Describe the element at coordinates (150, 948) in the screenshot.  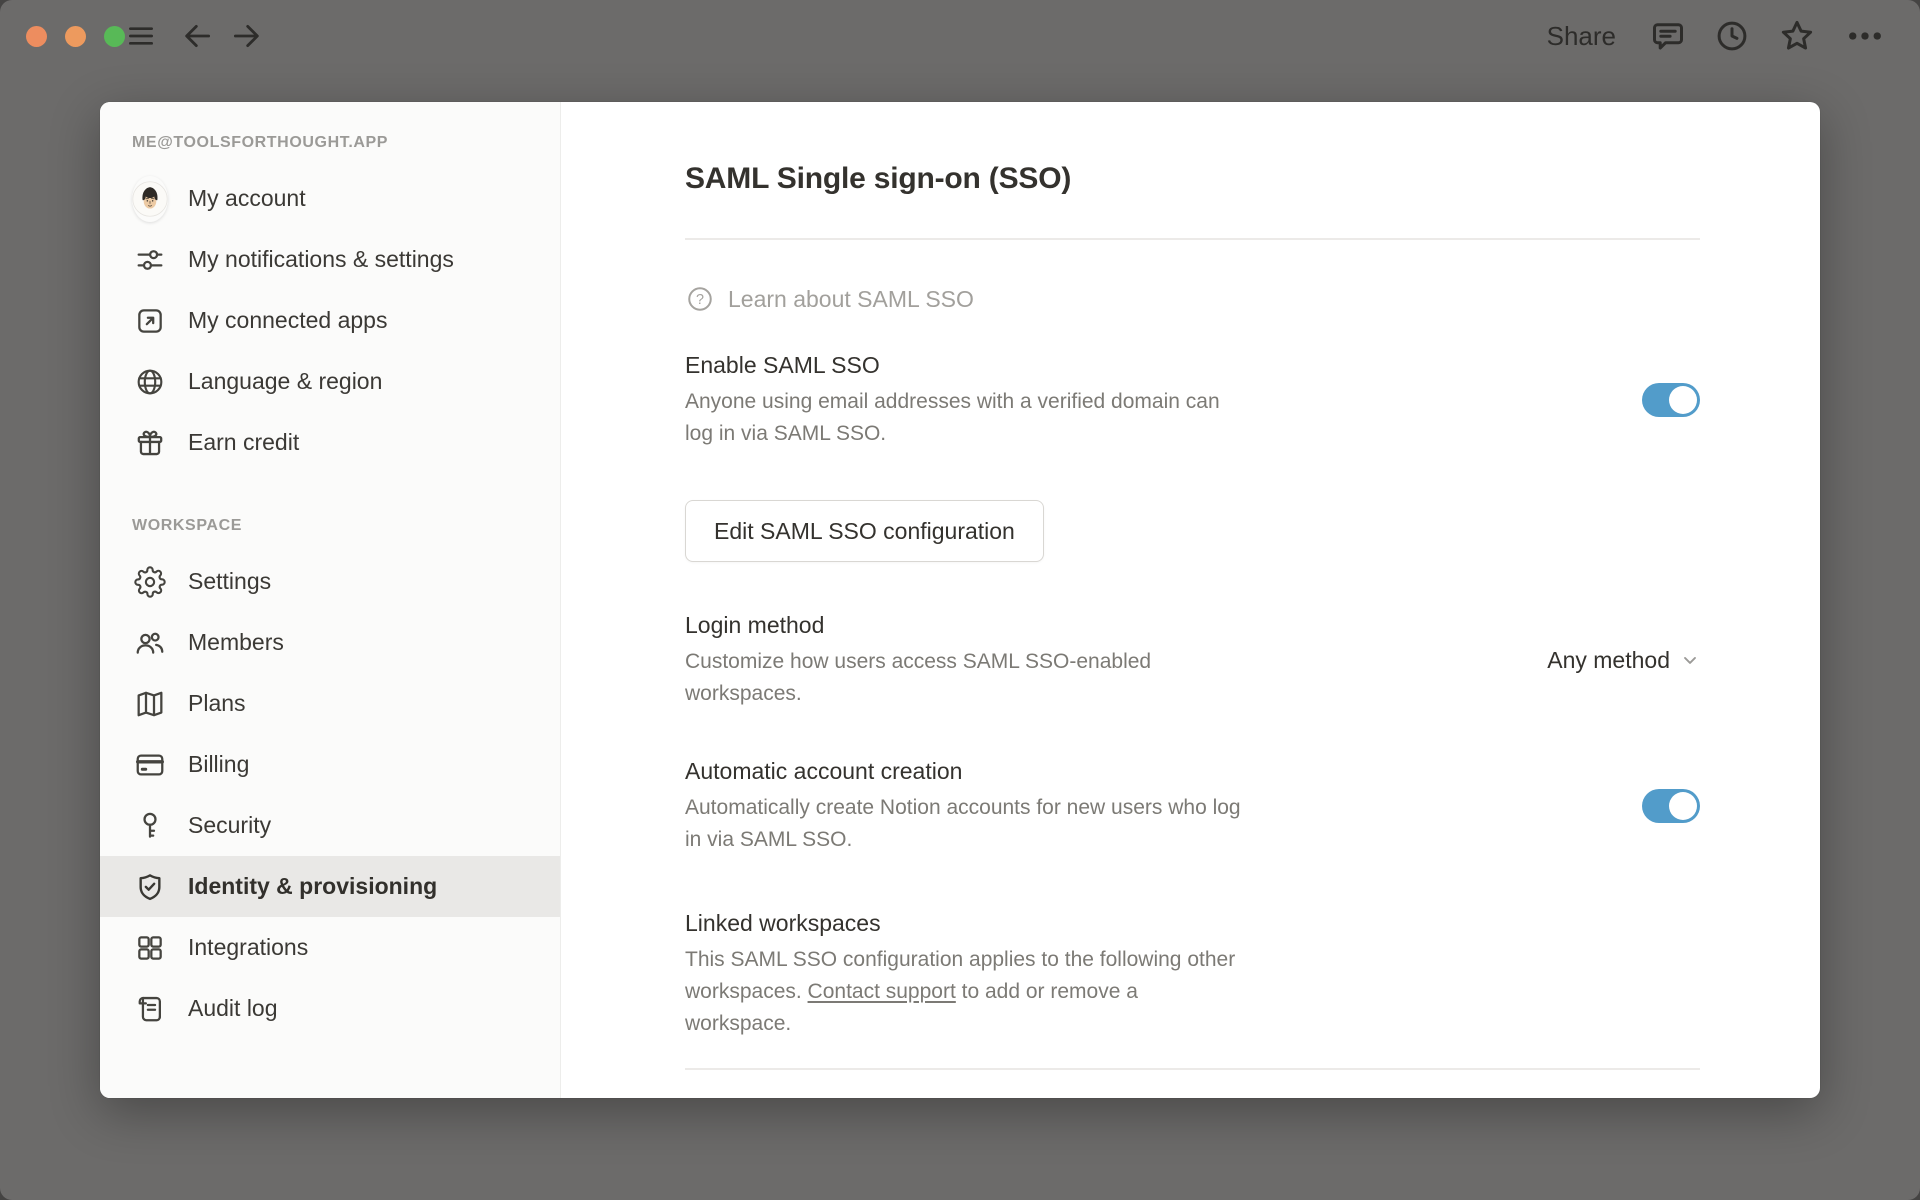
I see `grid-icon` at that location.